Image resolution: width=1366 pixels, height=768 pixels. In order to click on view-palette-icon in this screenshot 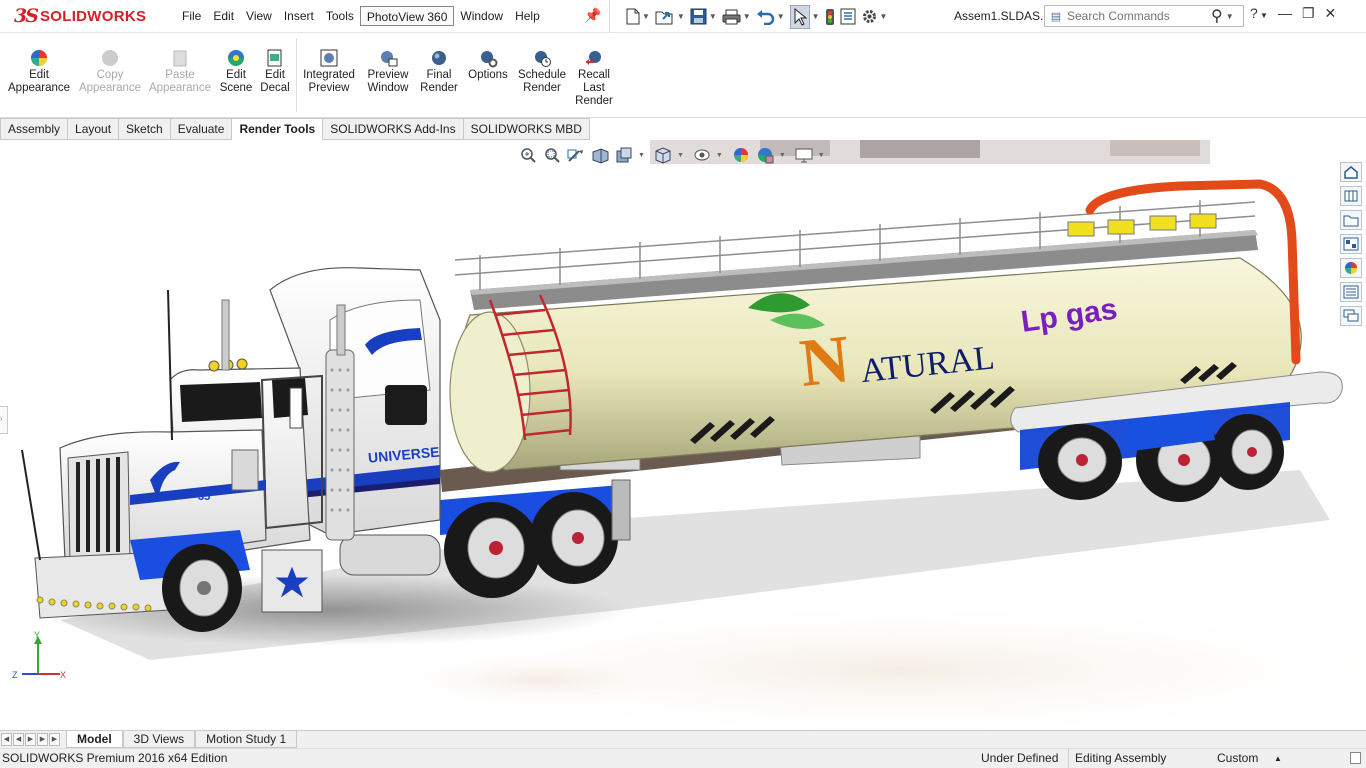, I will do `click(1351, 244)`.